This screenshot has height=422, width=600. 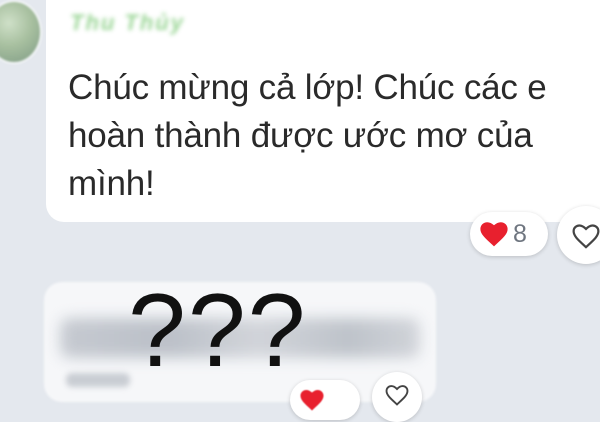 I want to click on sender-name: Thu Thủy, so click(x=127, y=23).